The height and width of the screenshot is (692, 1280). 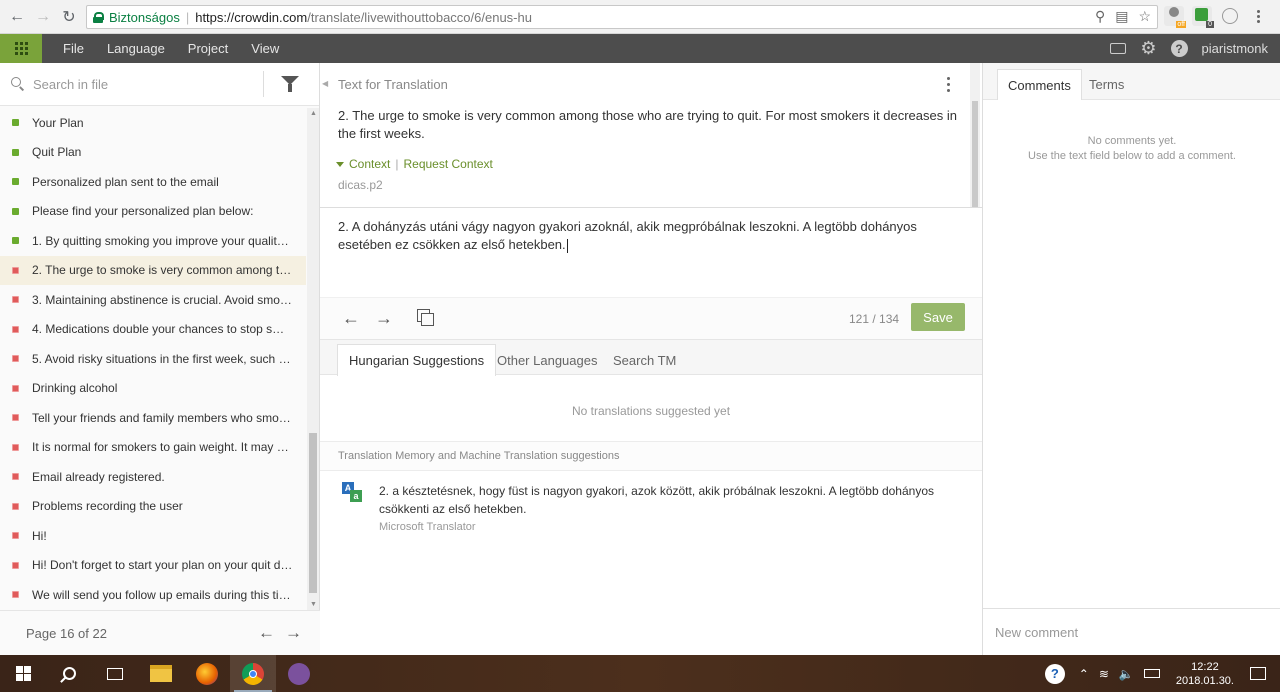 What do you see at coordinates (1230, 16) in the screenshot?
I see `wordpress-icon` at bounding box center [1230, 16].